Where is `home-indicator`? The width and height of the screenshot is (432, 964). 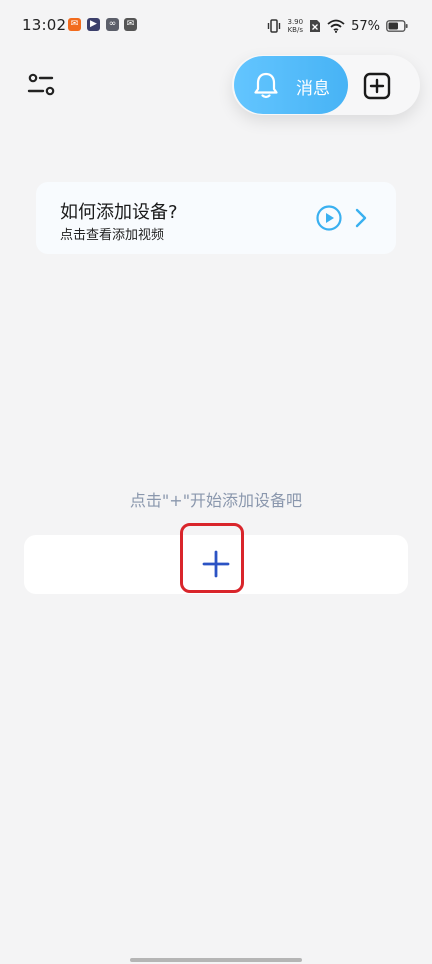
home-indicator is located at coordinates (216, 960).